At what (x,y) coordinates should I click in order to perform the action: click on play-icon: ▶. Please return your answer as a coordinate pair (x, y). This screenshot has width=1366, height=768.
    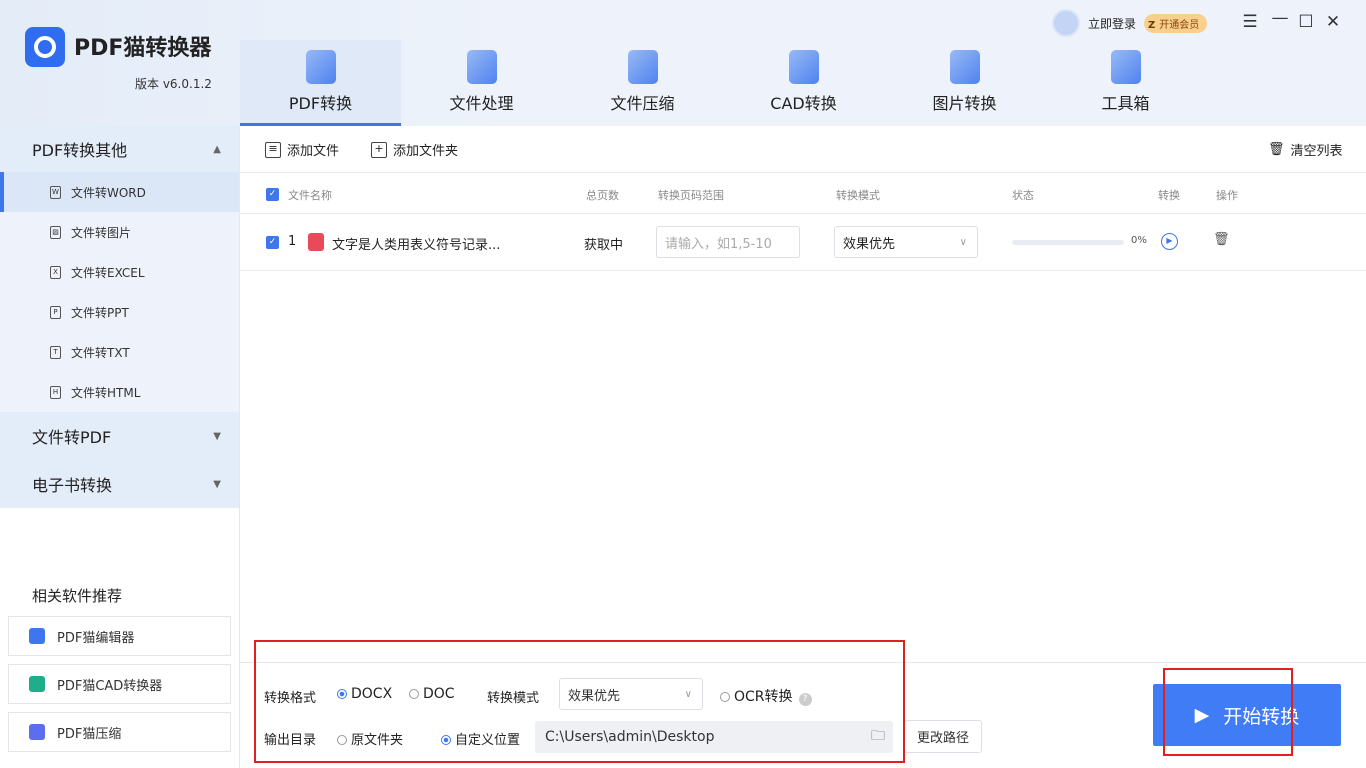
    Looking at the image, I should click on (1169, 241).